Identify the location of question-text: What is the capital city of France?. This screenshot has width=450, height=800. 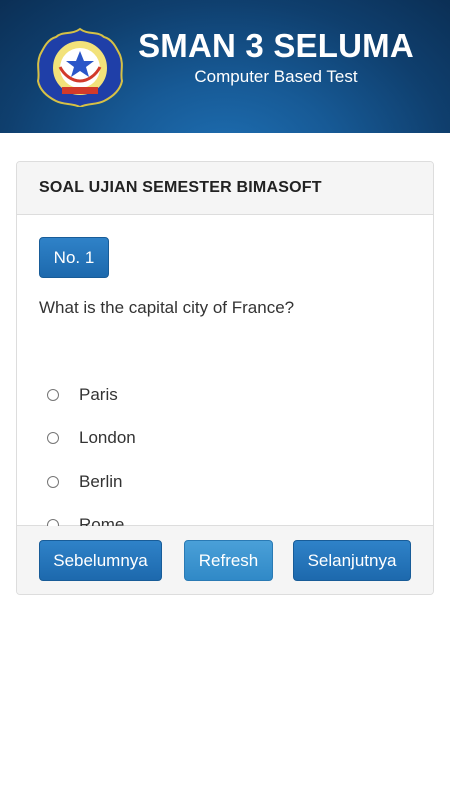
(167, 307).